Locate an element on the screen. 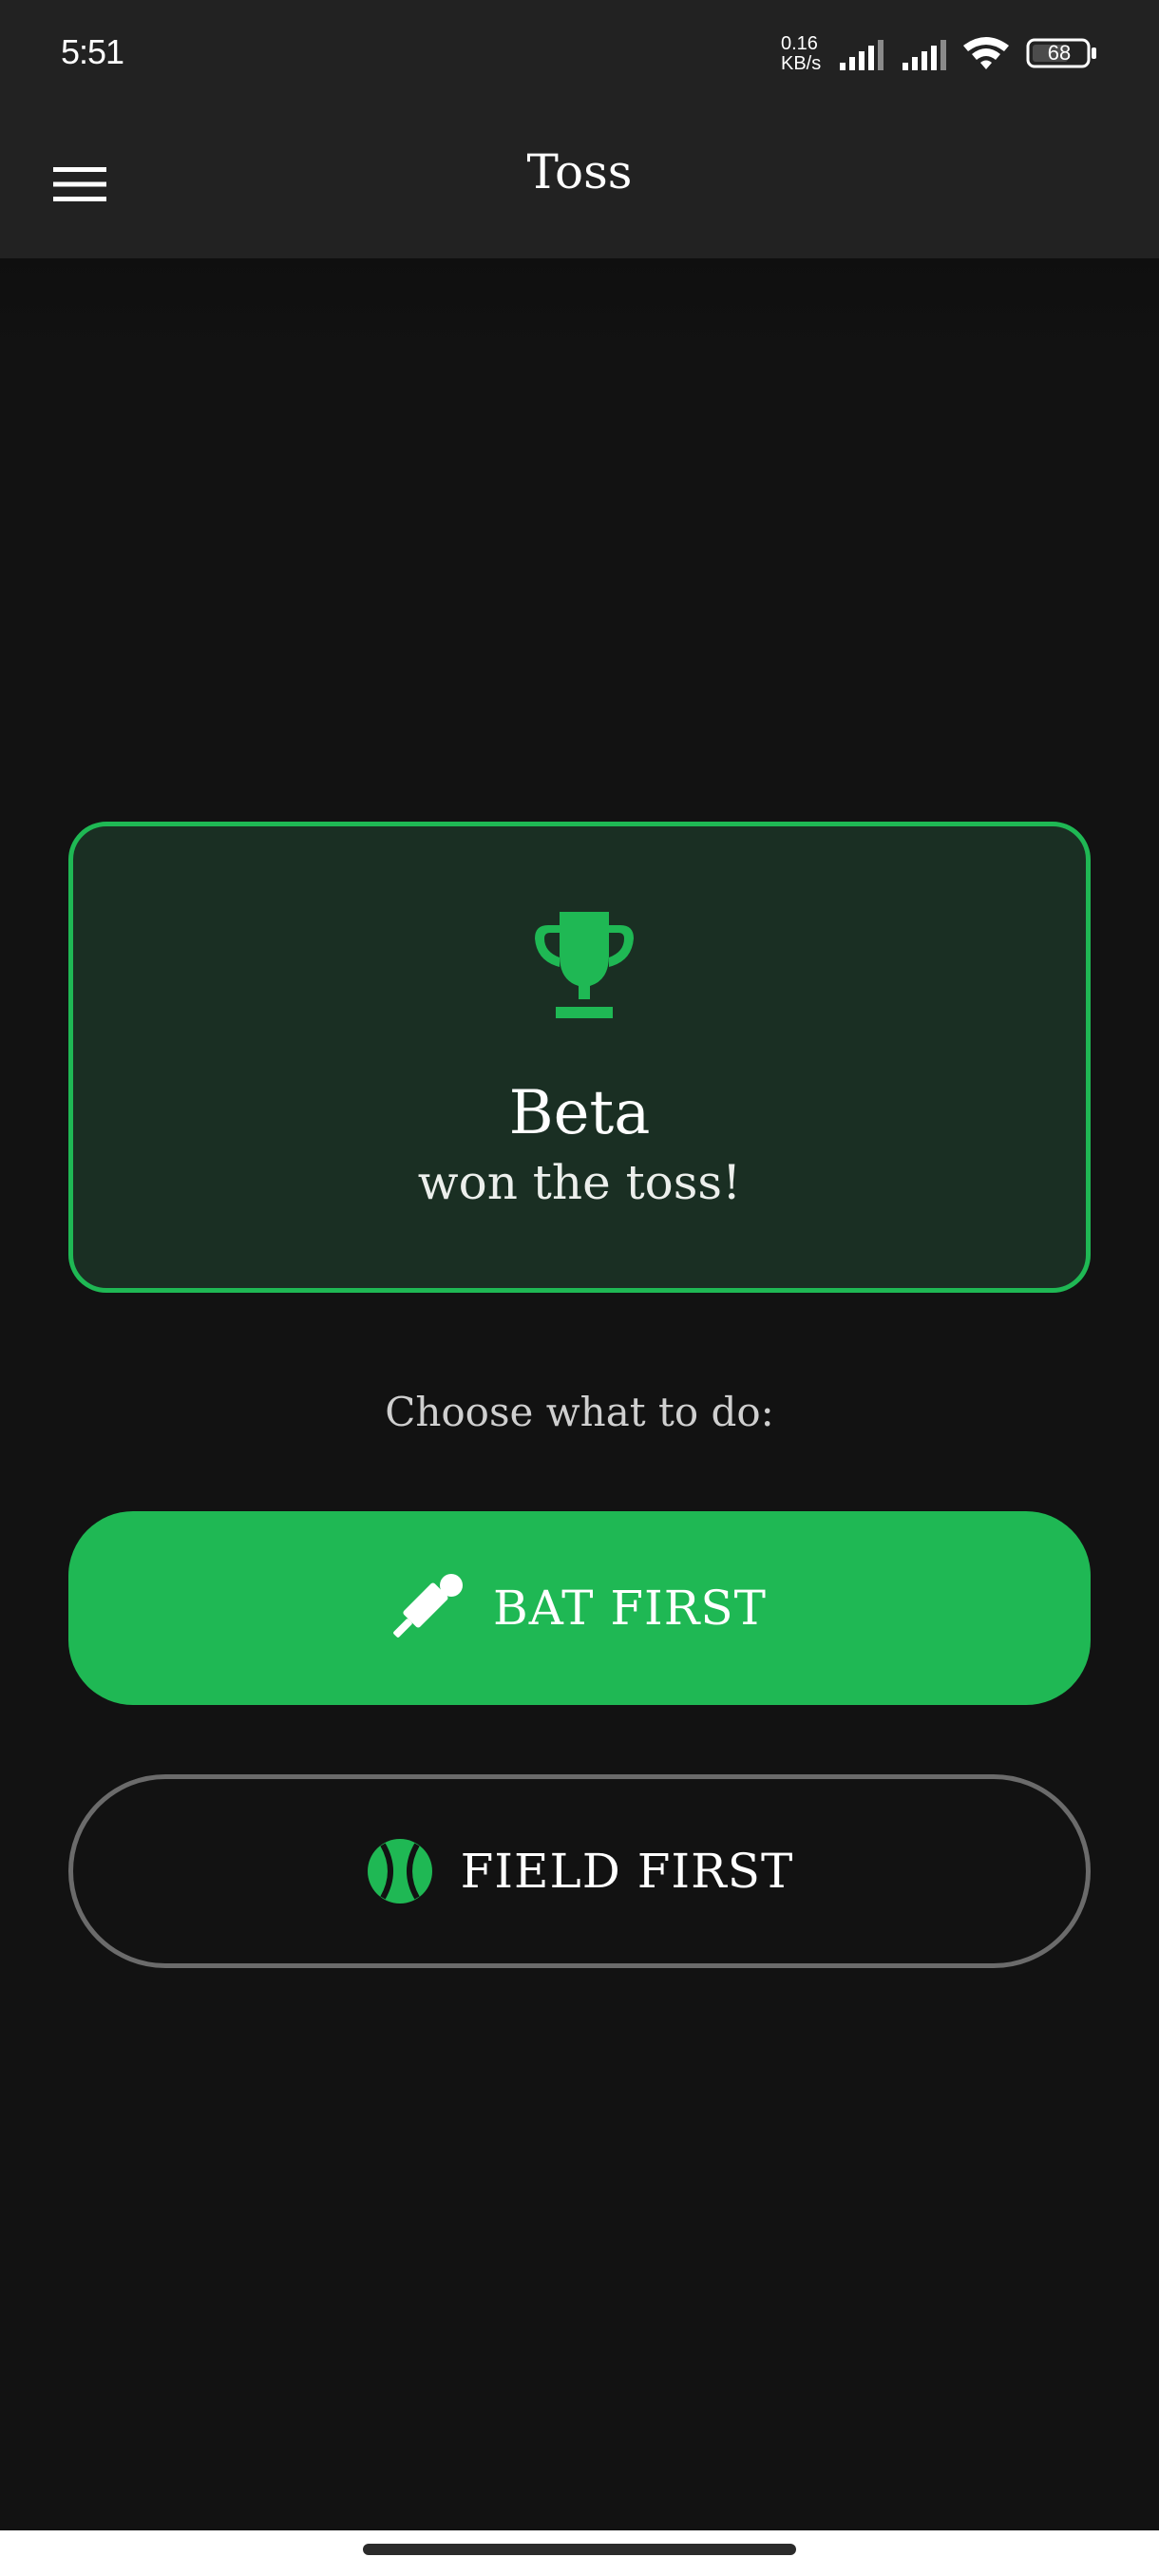 Image resolution: width=1159 pixels, height=2576 pixels. toss-winner-name: Beta is located at coordinates (579, 1113).